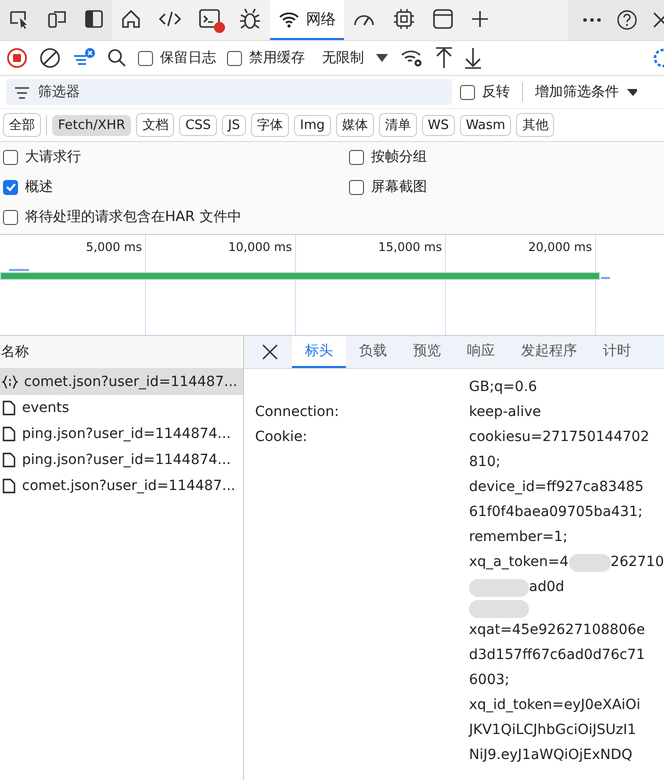  I want to click on option-checkbox: 屏幕截图, so click(505, 187).